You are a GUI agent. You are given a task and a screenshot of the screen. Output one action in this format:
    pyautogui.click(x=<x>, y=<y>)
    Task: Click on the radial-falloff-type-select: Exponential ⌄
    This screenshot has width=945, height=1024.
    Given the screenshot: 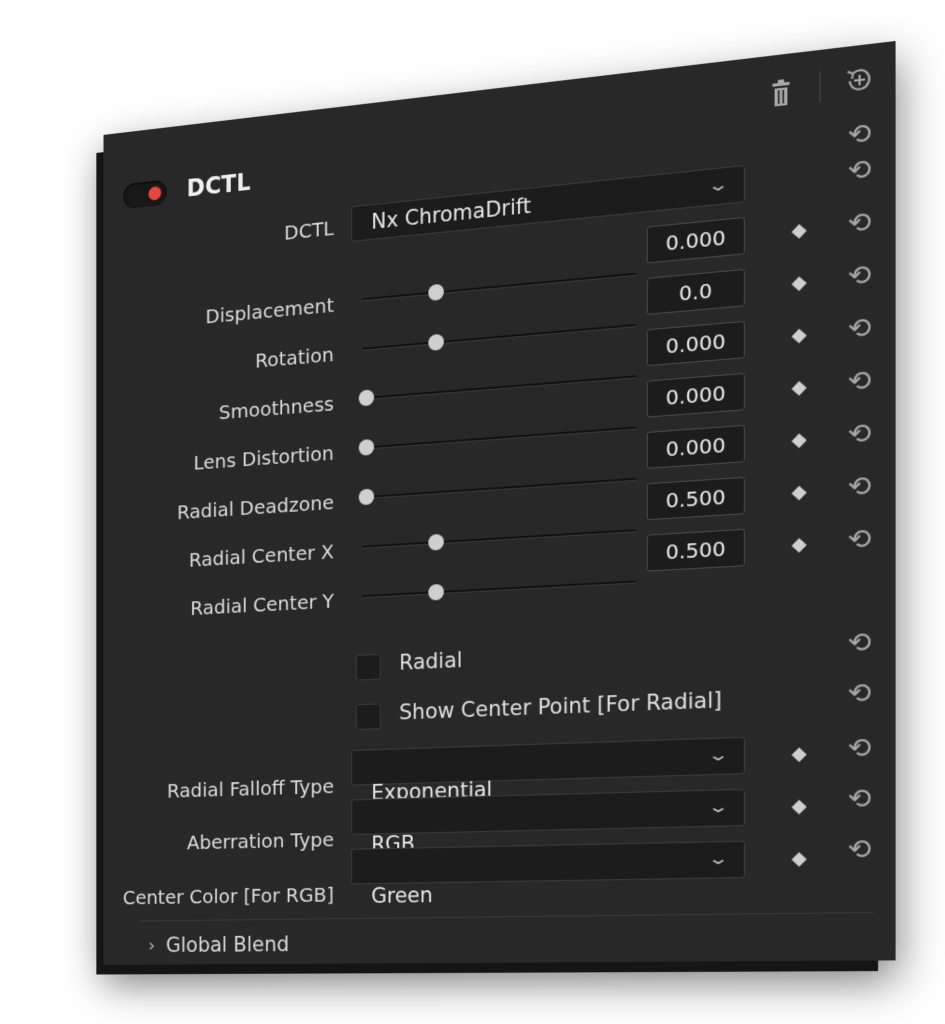 What is the action you would take?
    pyautogui.click(x=548, y=770)
    